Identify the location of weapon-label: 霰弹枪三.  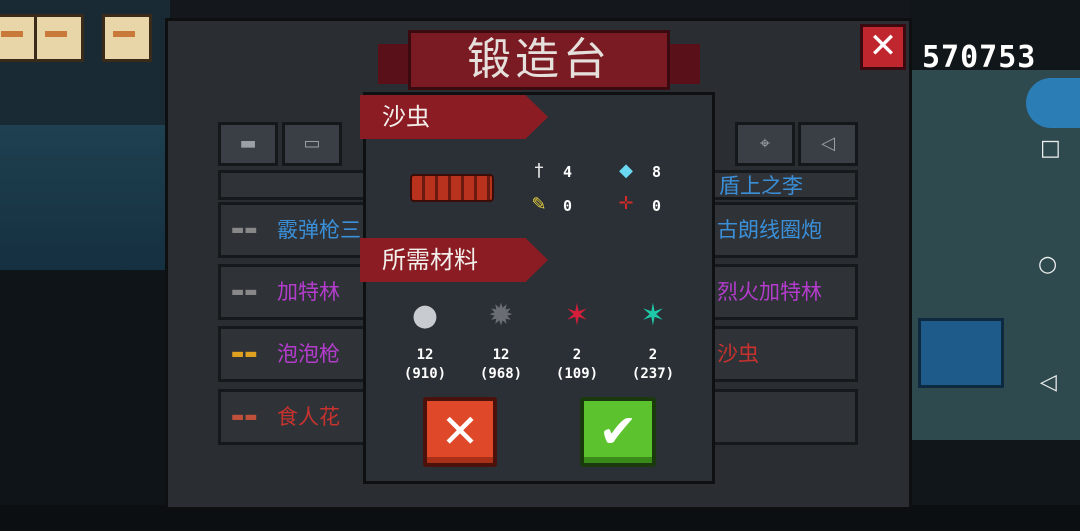
(319, 230).